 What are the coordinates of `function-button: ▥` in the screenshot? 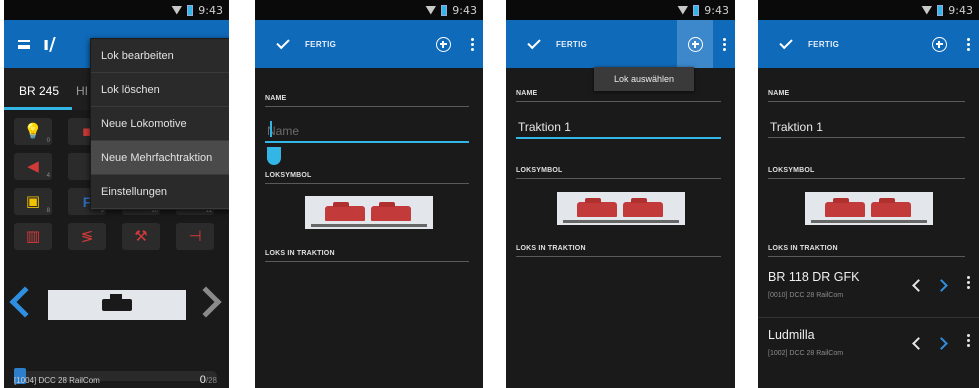 It's located at (33, 236).